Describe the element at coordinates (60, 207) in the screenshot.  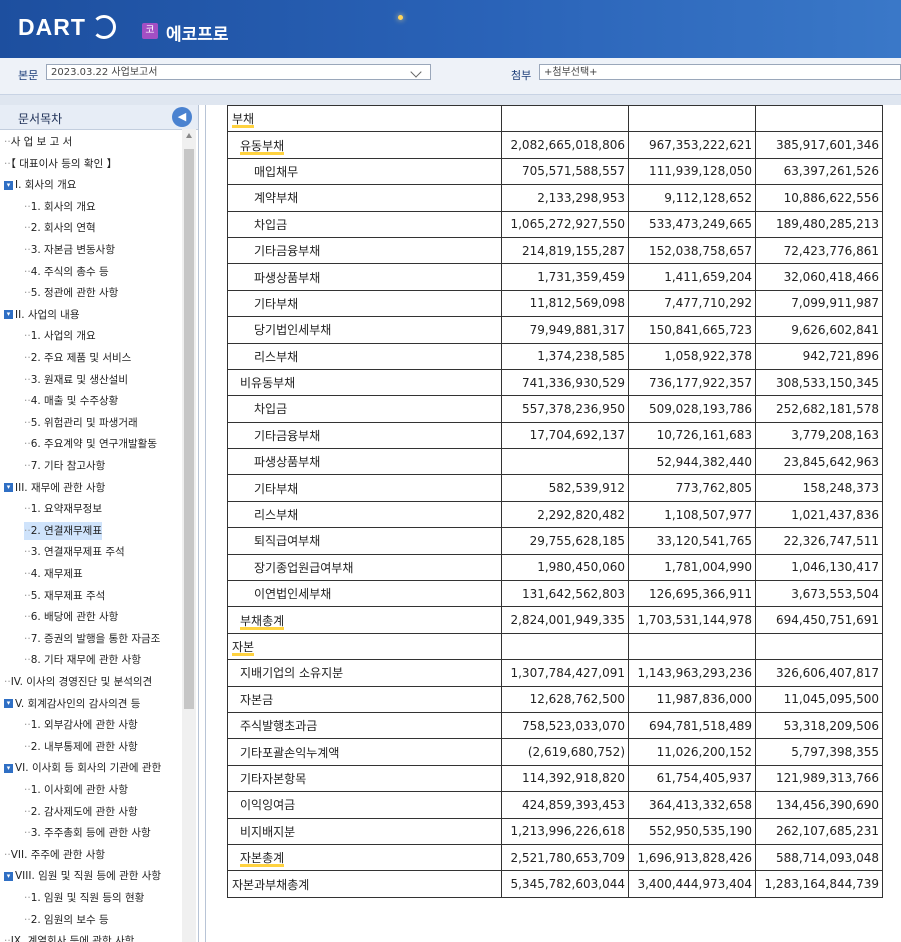
I see `toc-item: ··1. 회사의 개요` at that location.